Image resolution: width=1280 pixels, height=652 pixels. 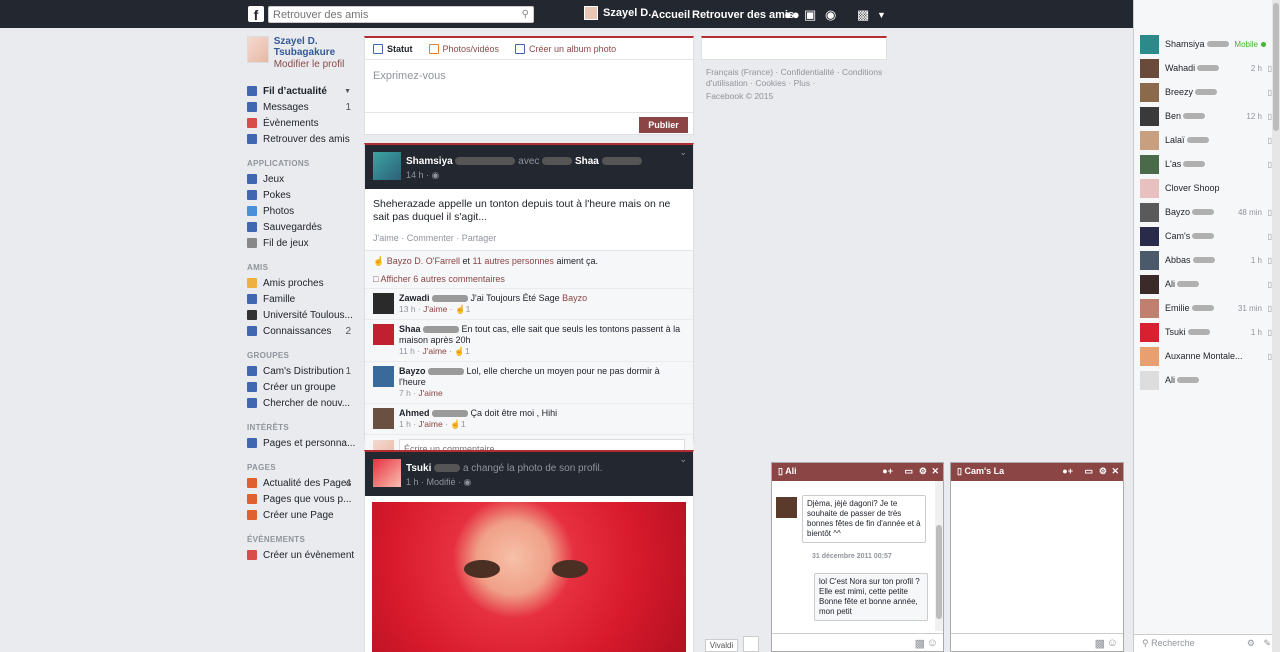 What do you see at coordinates (303, 179) in the screenshot?
I see `sidebar-item: Jeux` at bounding box center [303, 179].